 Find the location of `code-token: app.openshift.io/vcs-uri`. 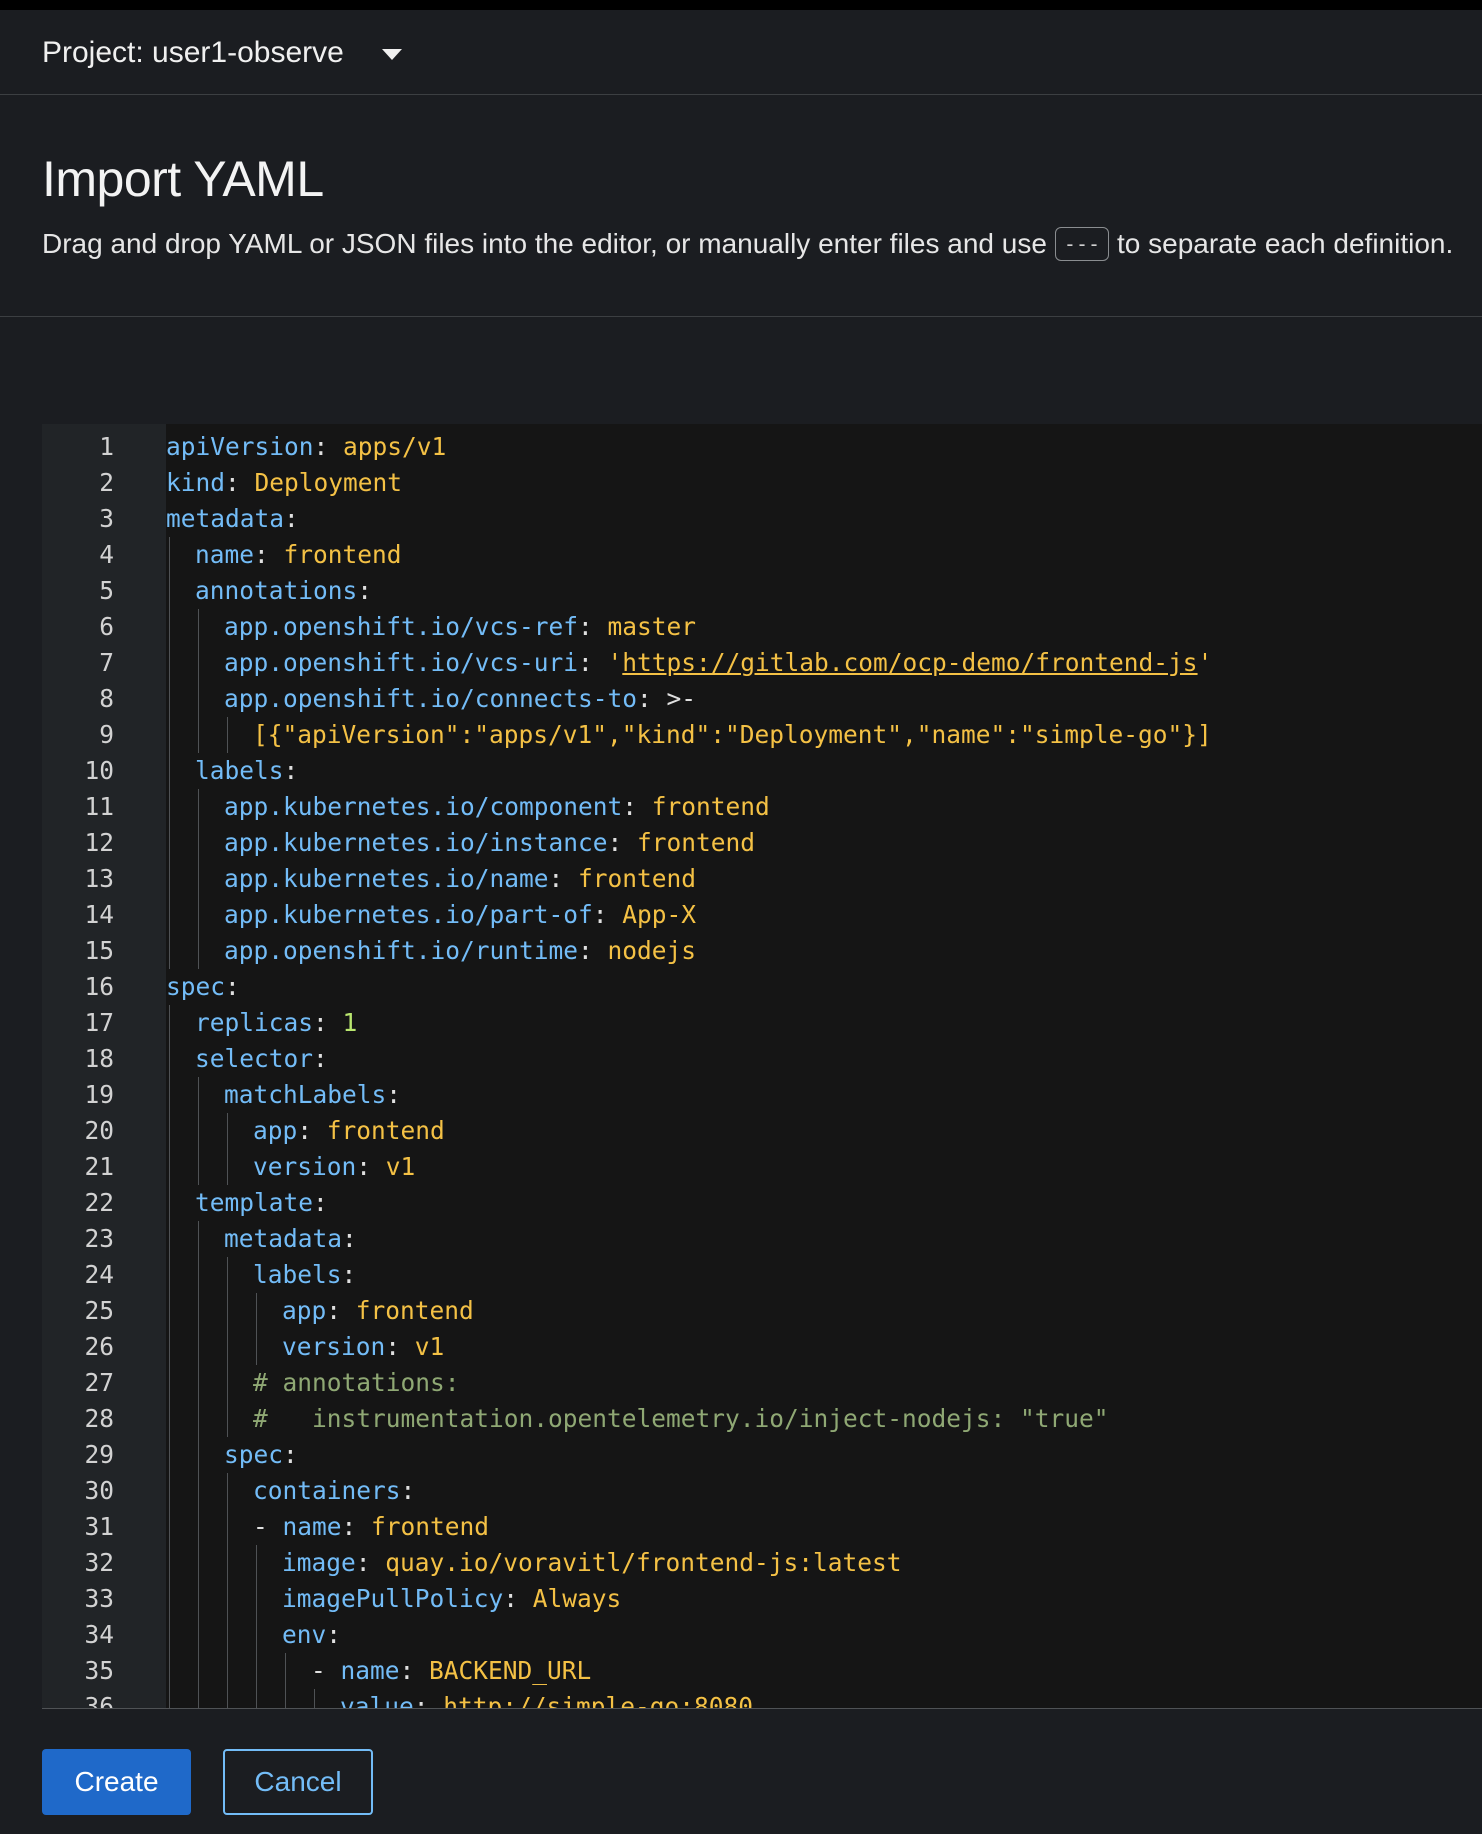

code-token: app.openshift.io/vcs-uri is located at coordinates (401, 662).